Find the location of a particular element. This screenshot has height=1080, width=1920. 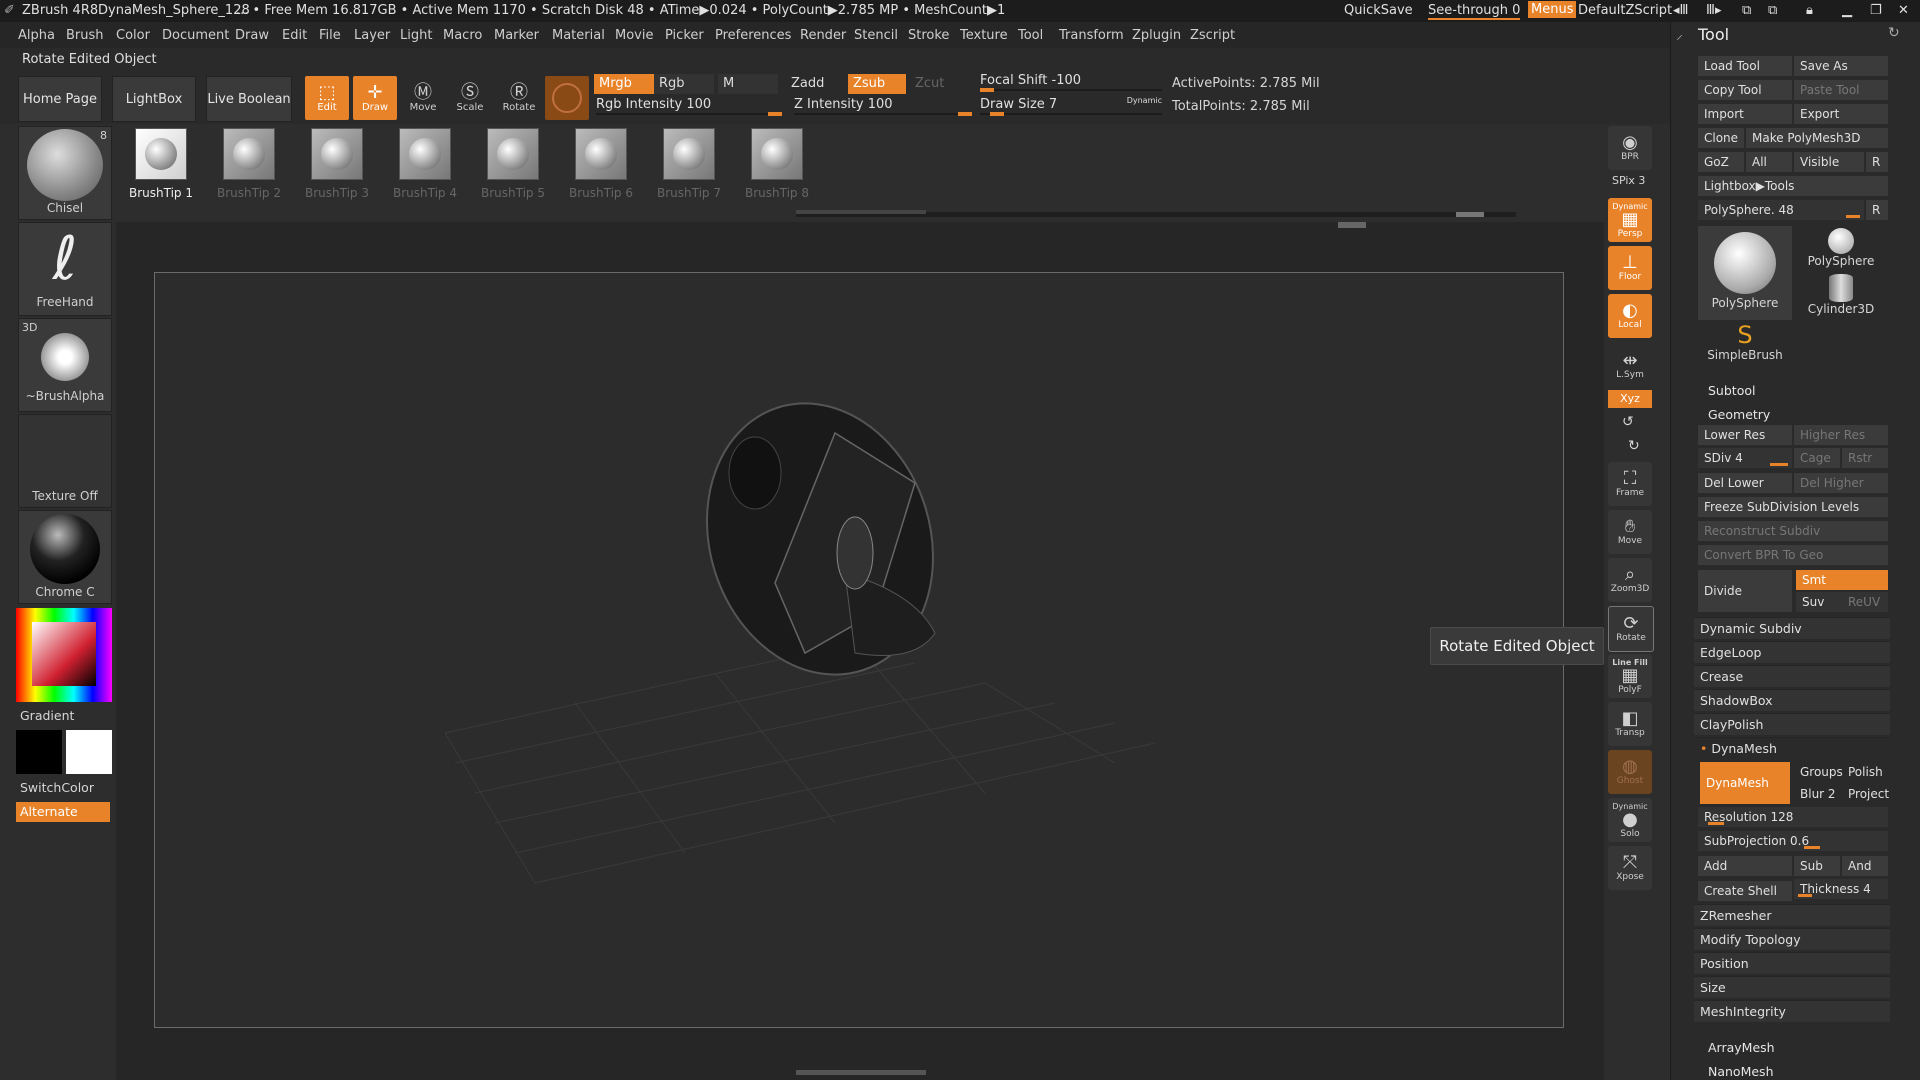

brushtip-6: BrushTip 6 is located at coordinates (601, 164).